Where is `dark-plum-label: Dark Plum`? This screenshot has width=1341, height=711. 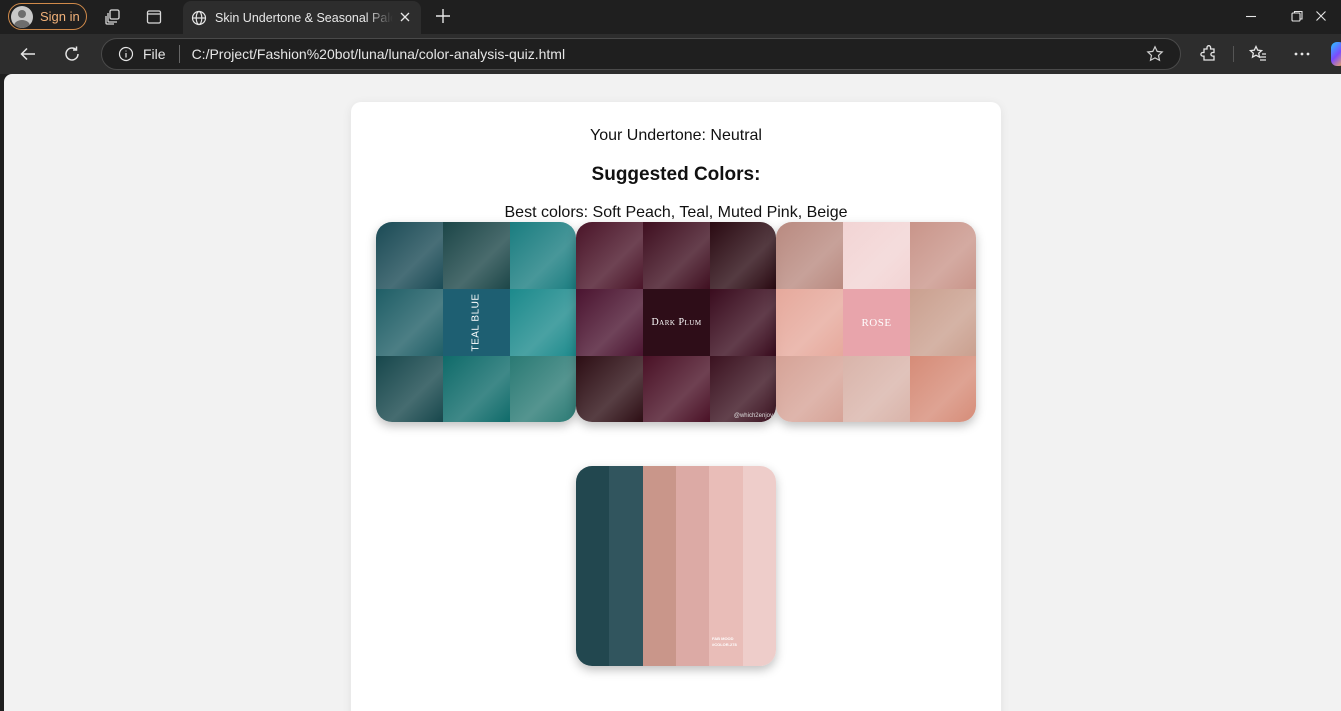 dark-plum-label: Dark Plum is located at coordinates (676, 322).